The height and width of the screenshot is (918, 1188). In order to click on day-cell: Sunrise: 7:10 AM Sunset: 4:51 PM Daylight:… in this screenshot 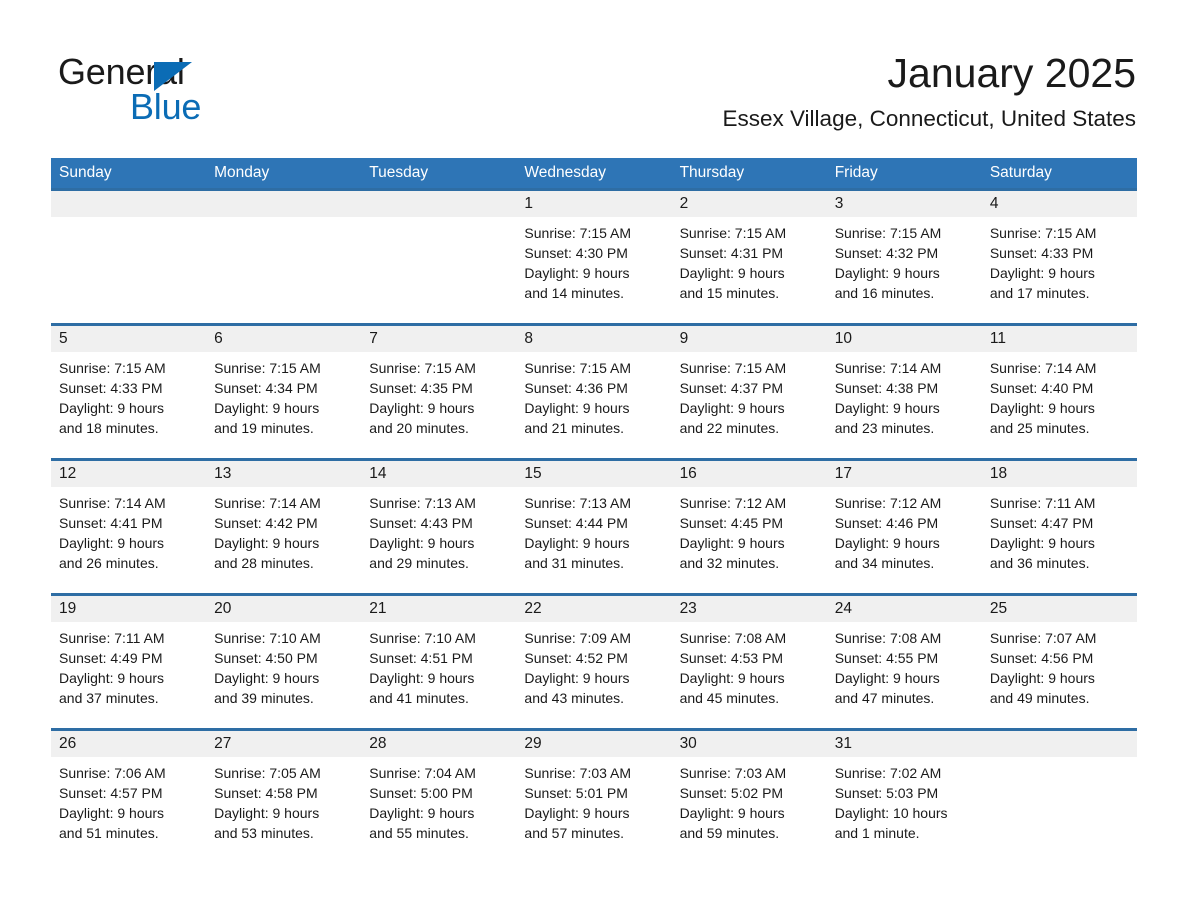, I will do `click(438, 675)`.